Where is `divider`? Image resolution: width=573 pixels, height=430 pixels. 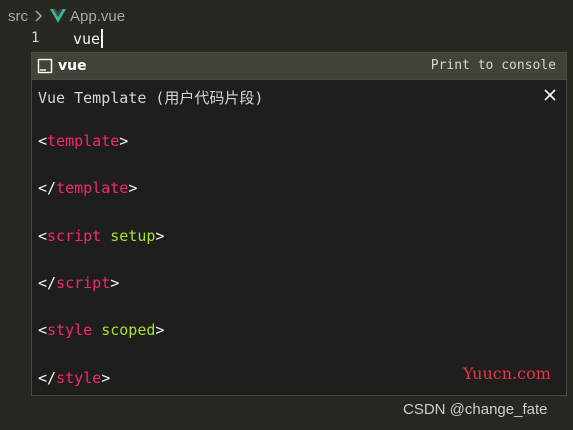
divider is located at coordinates (299, 79).